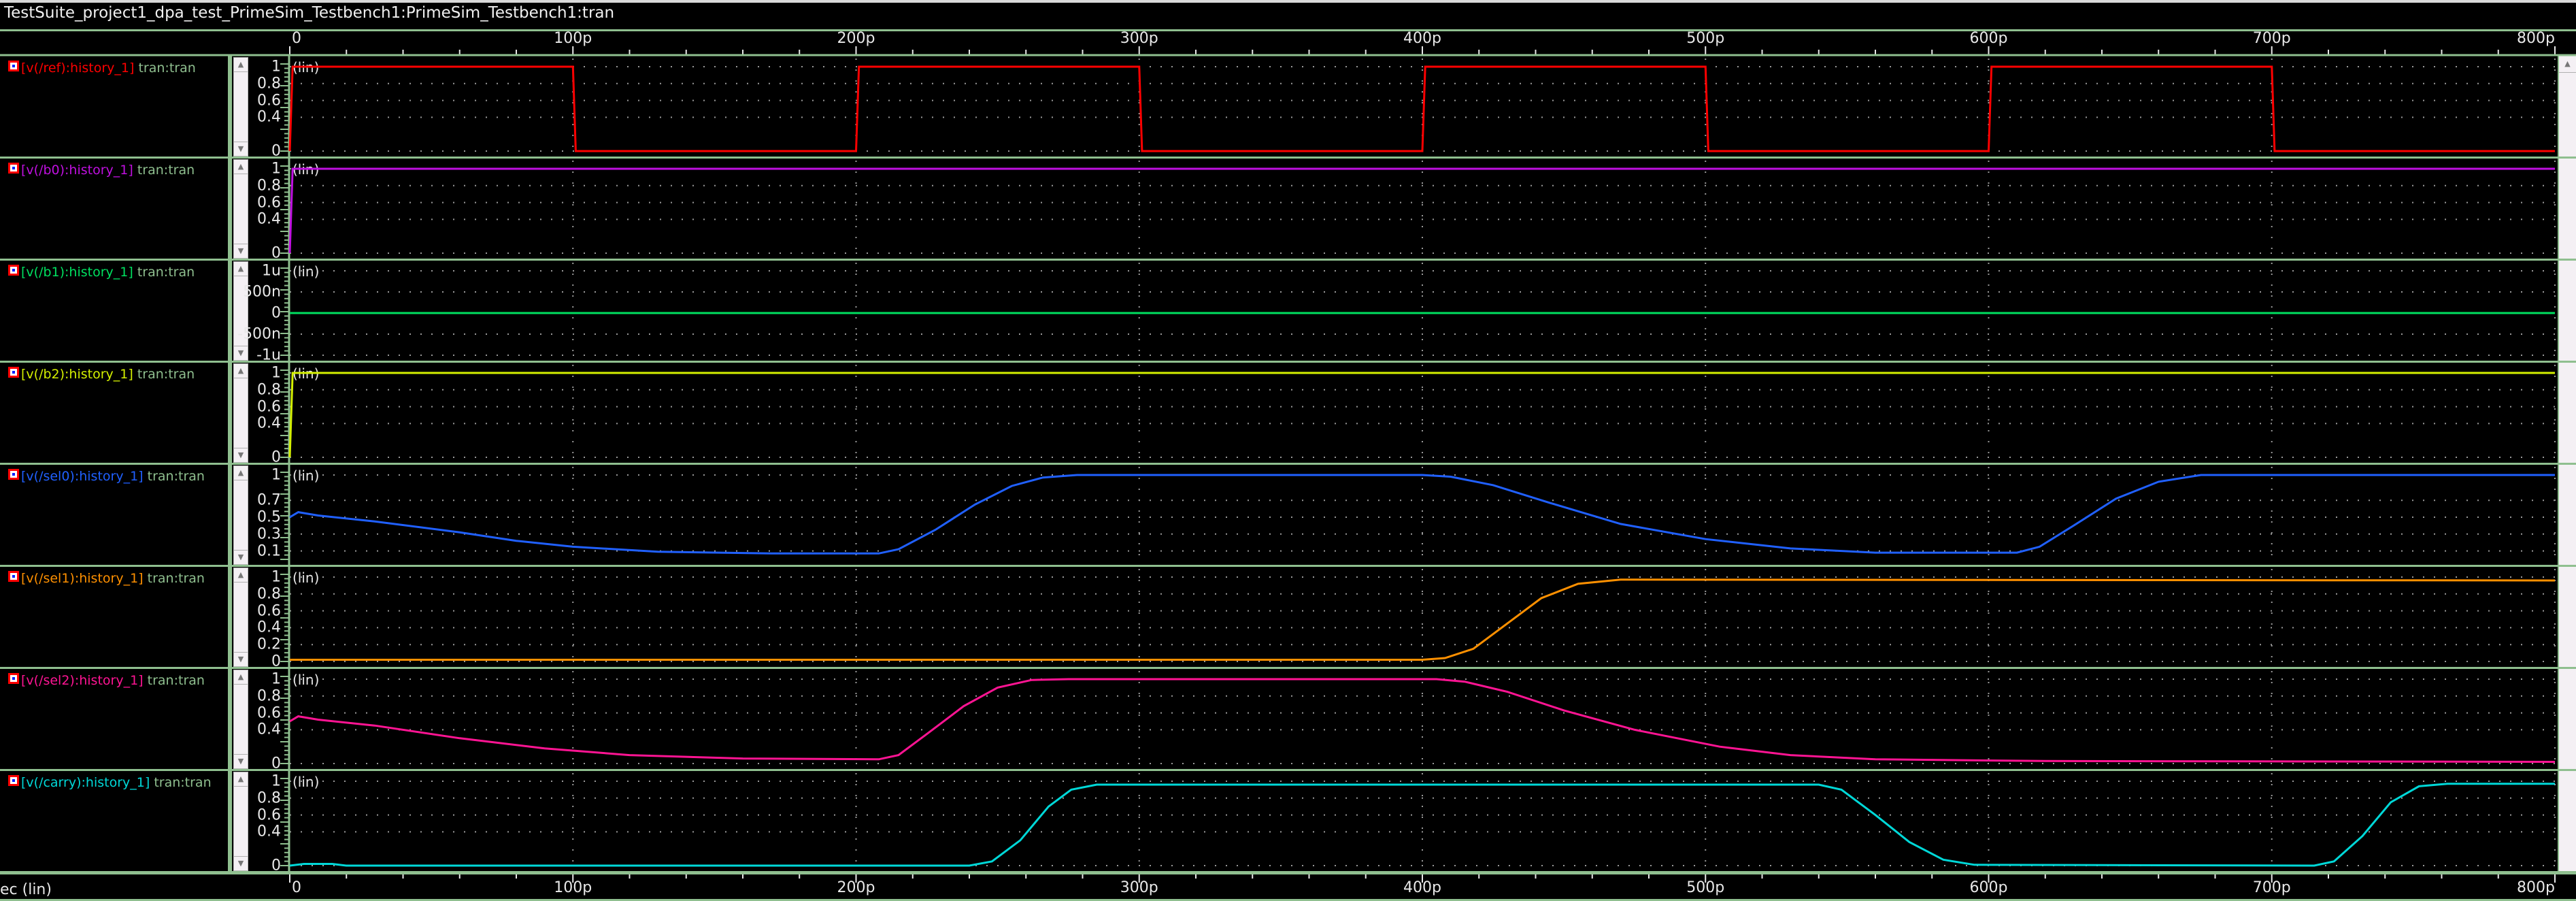 The width and height of the screenshot is (2576, 901). What do you see at coordinates (1422, 38) in the screenshot?
I see `x-axis-top-label: 400p` at bounding box center [1422, 38].